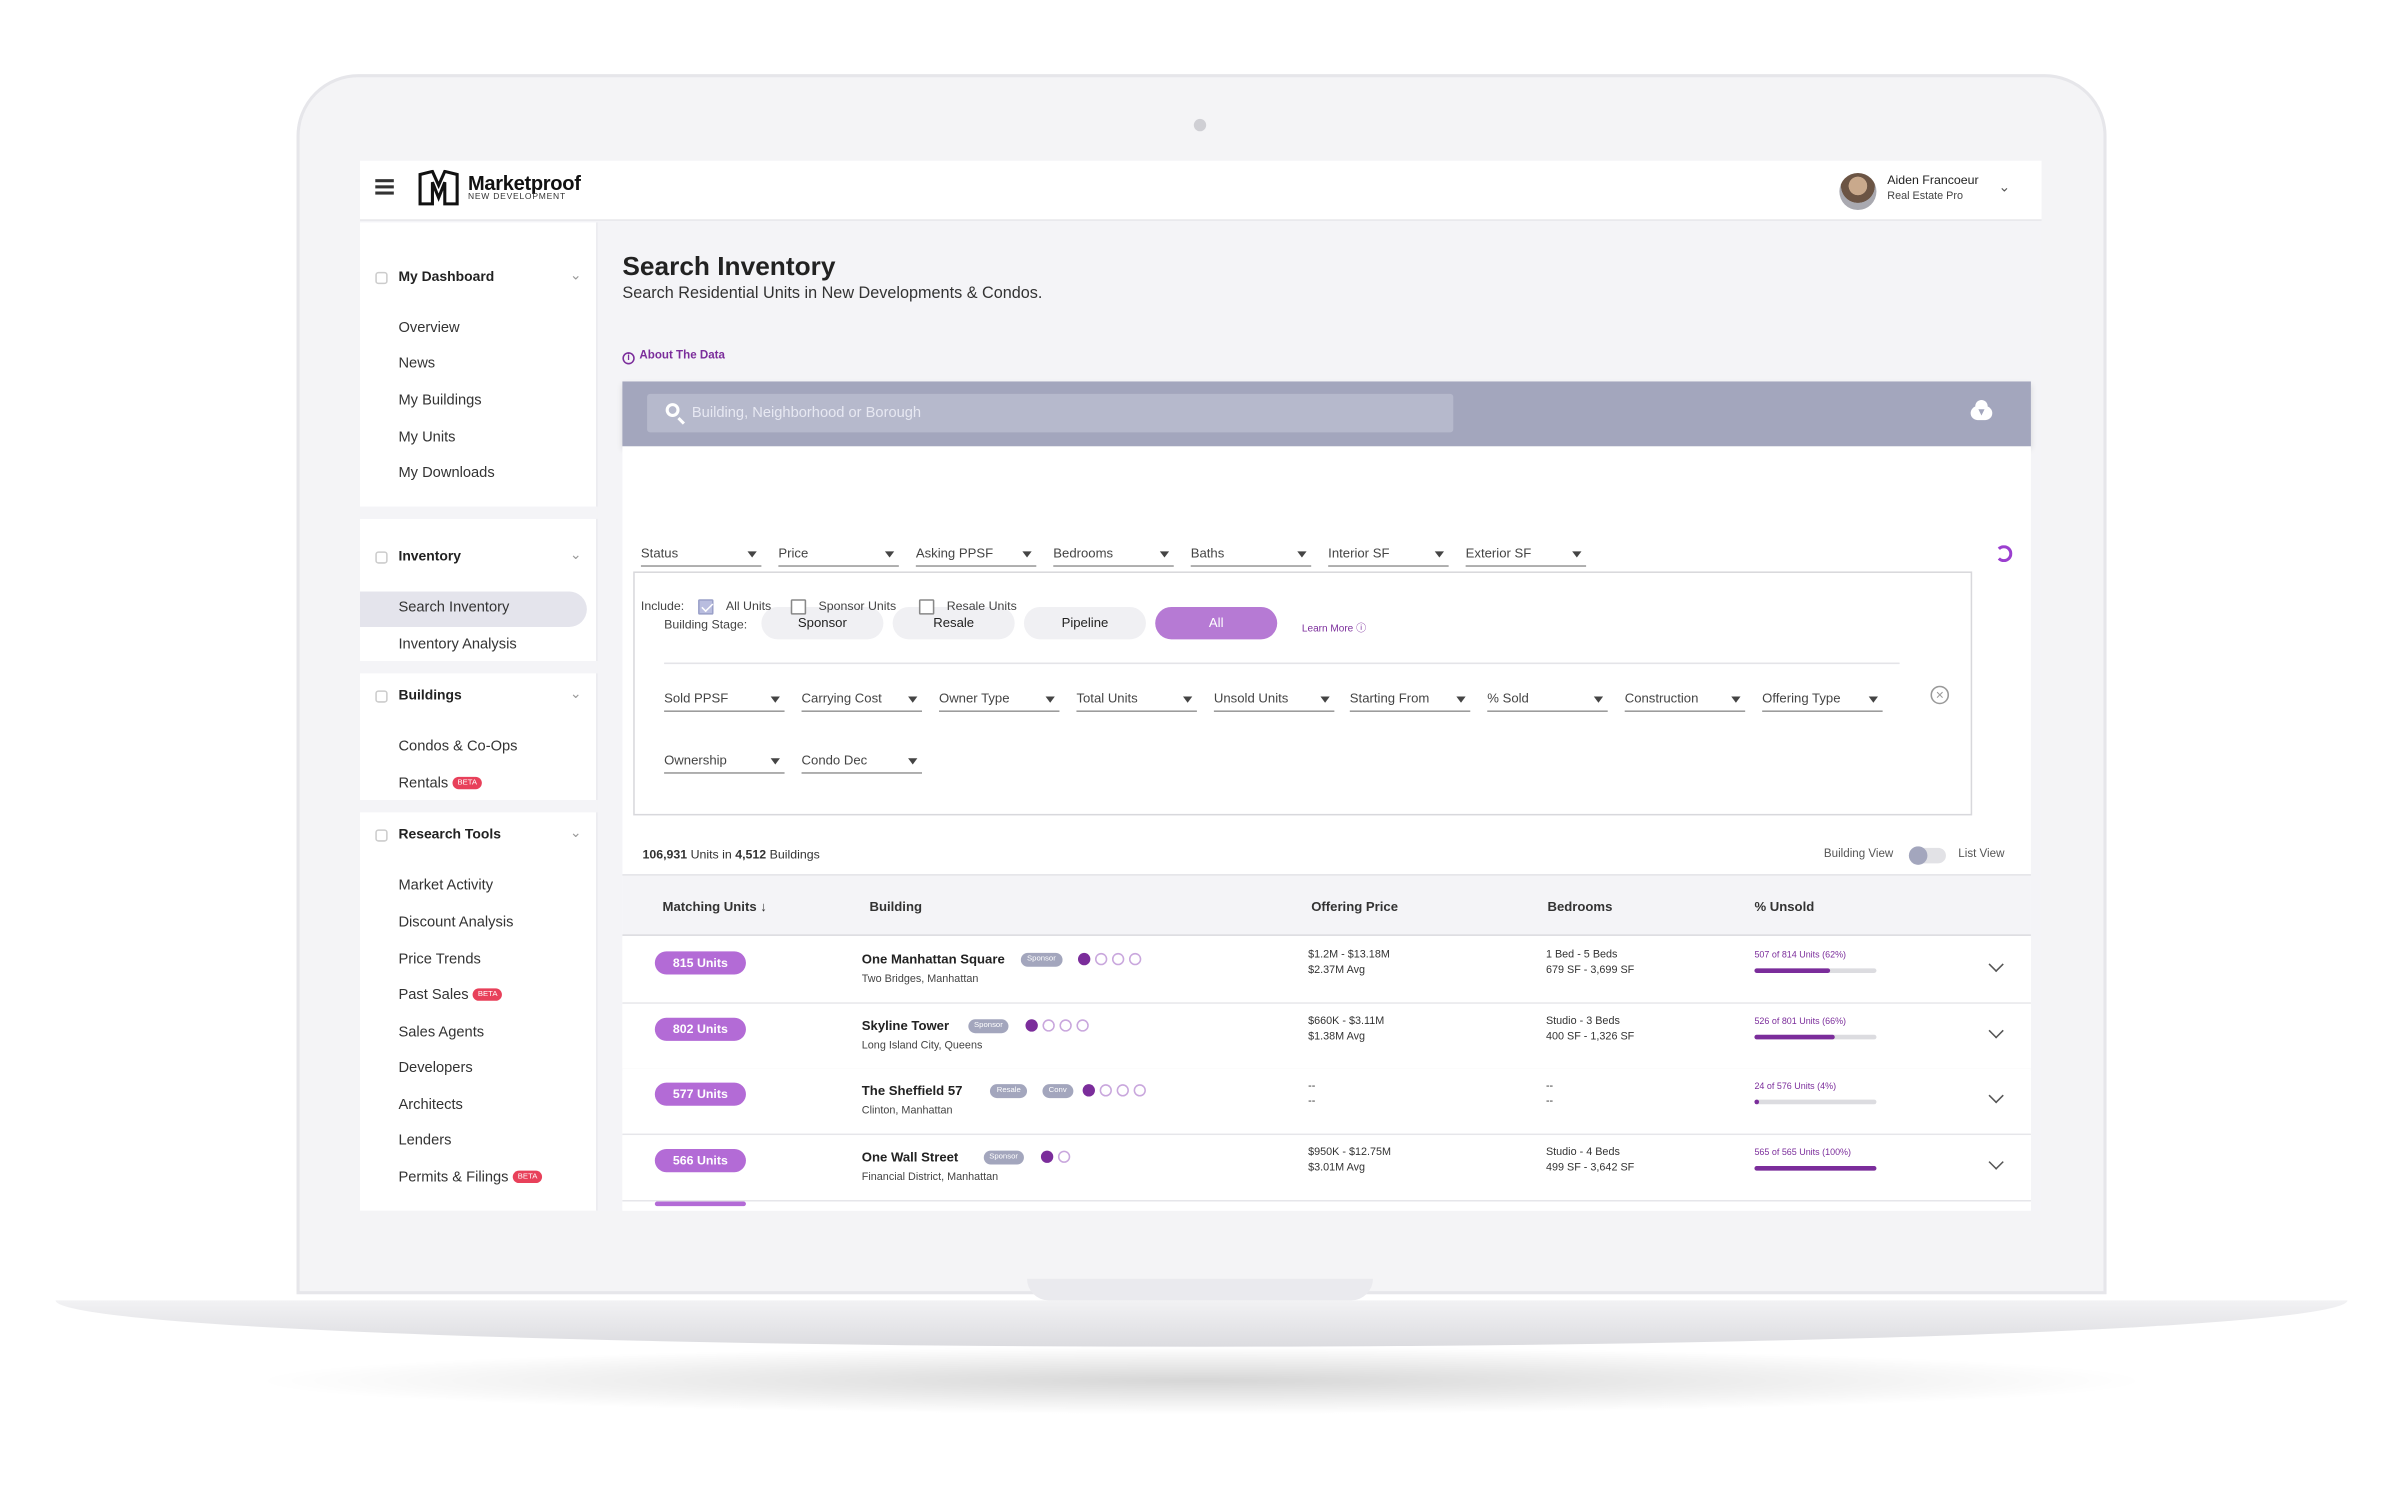 This screenshot has height=1501, width=2400. I want to click on sidebar-item-my-buildings: My Buildings, so click(439, 400).